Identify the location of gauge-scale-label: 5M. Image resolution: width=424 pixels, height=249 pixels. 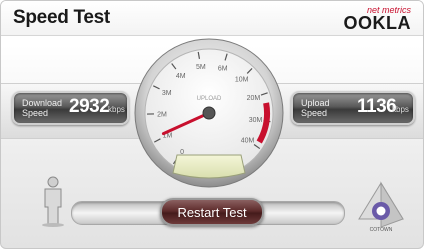
(201, 67).